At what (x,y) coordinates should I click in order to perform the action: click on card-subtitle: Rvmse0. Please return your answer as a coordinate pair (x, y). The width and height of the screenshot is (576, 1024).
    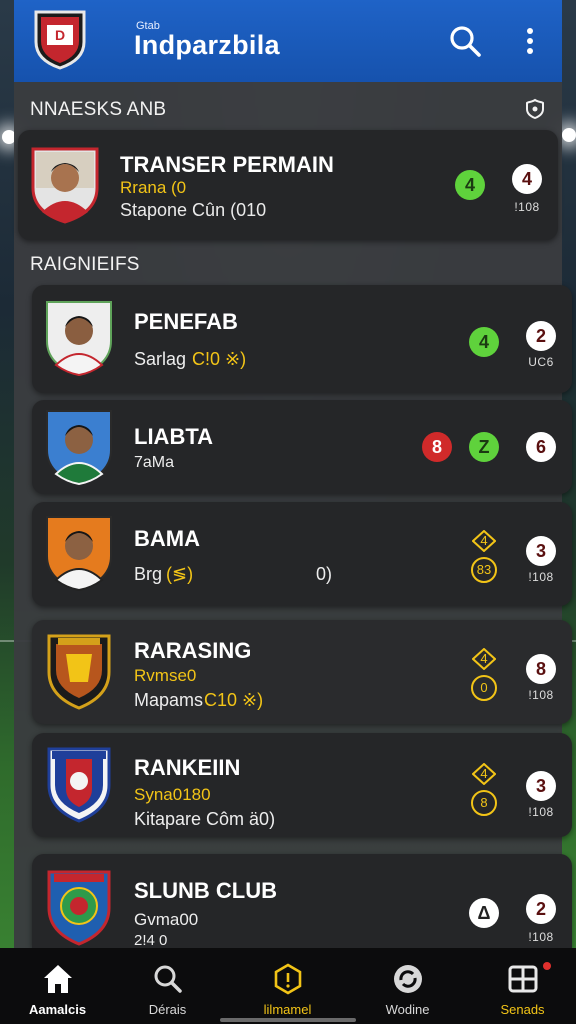
    Looking at the image, I should click on (165, 675).